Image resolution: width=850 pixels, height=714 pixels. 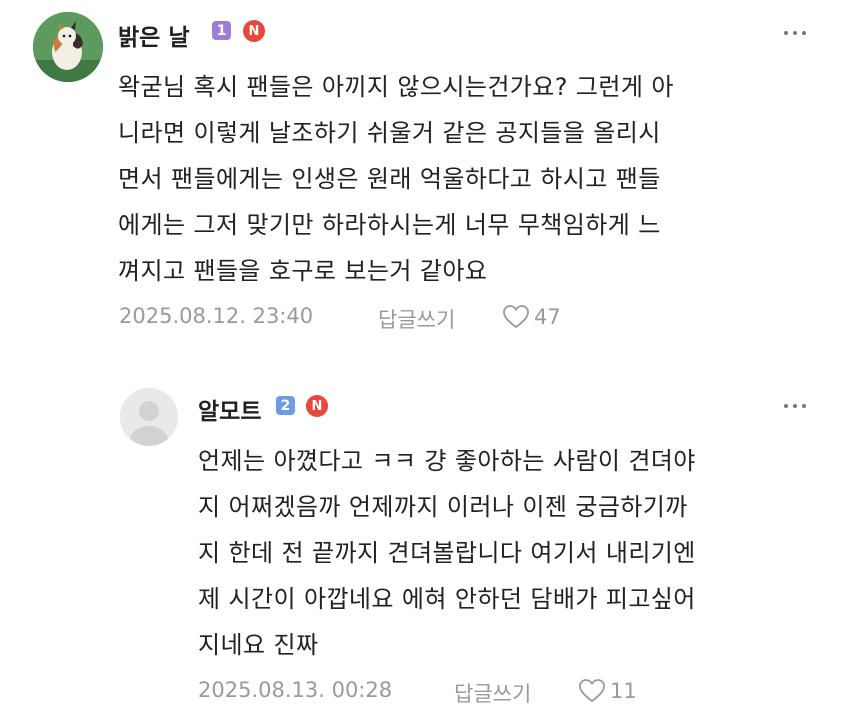 What do you see at coordinates (229, 409) in the screenshot?
I see `comment-author: 알모트` at bounding box center [229, 409].